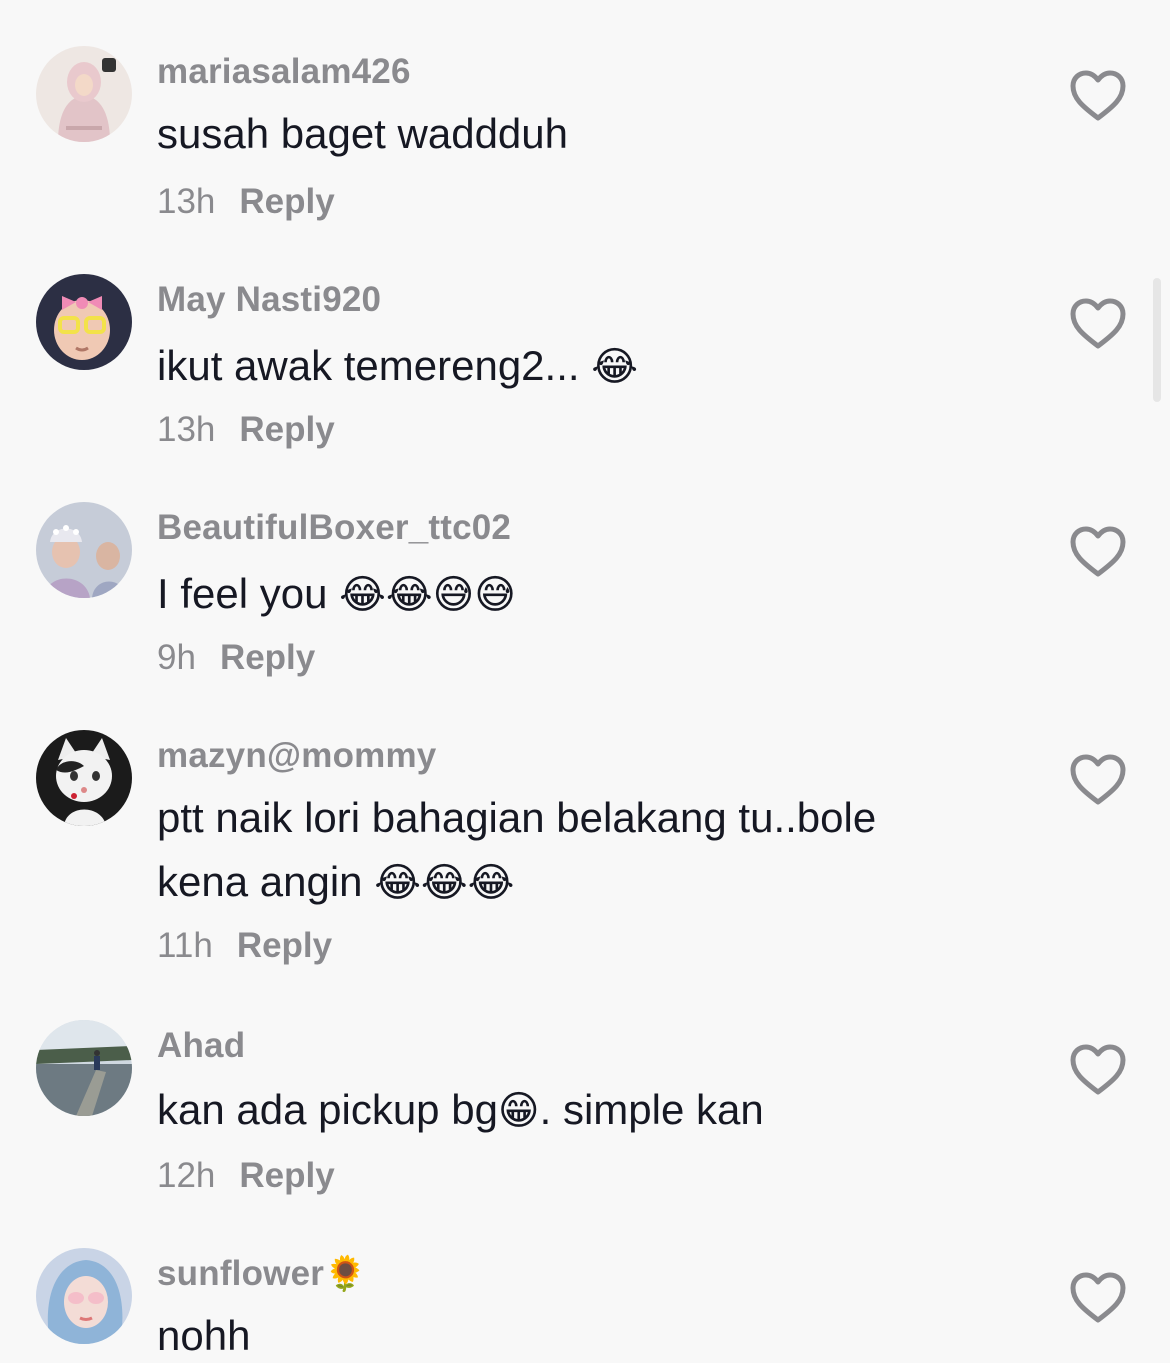 The image size is (1170, 1363). I want to click on tears-of-joy-emojis: 😂😂😂, so click(444, 883).